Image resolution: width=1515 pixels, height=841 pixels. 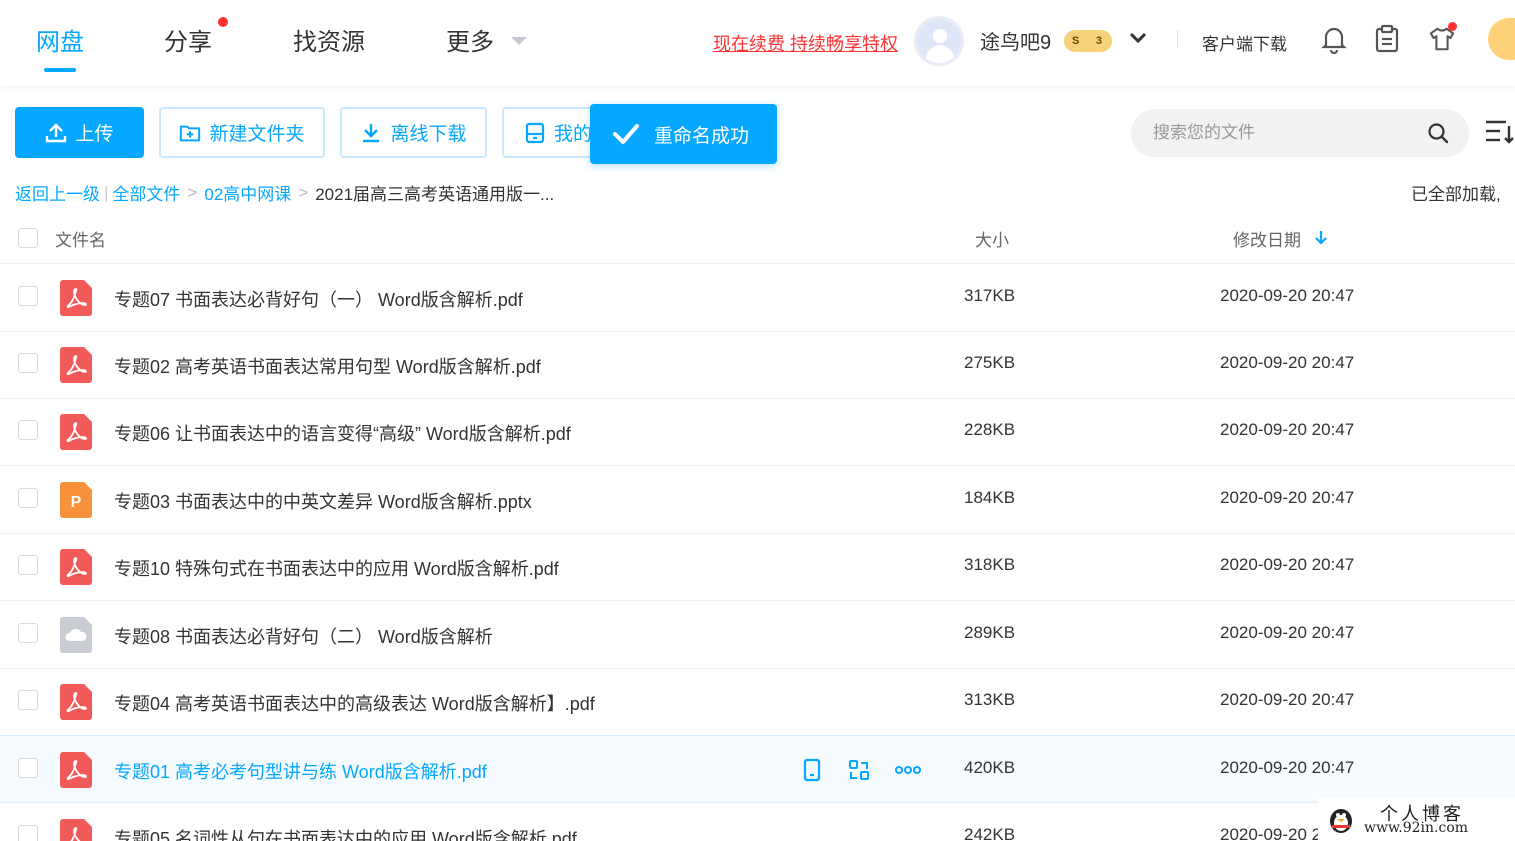 What do you see at coordinates (1321, 237) in the screenshot?
I see `sort-descending-icon` at bounding box center [1321, 237].